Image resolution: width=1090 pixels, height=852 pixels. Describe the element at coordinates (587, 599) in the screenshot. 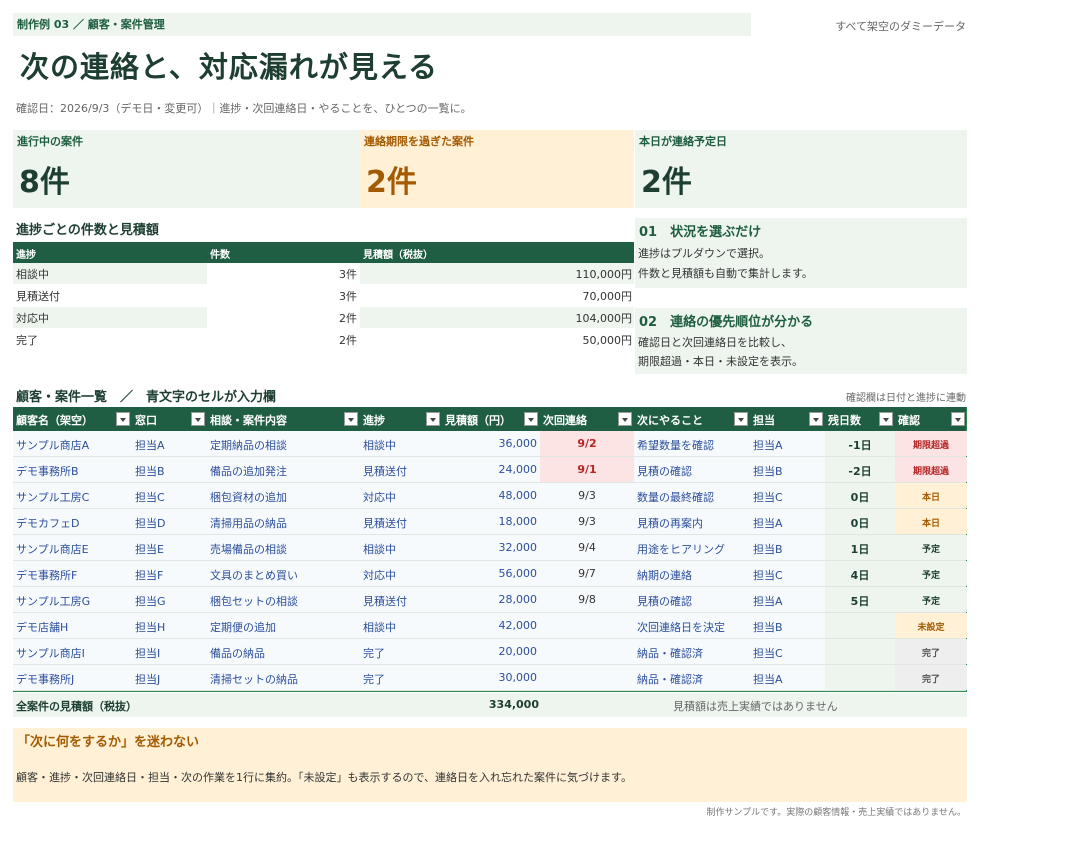

I see `cell-next-contact: 9/8` at that location.